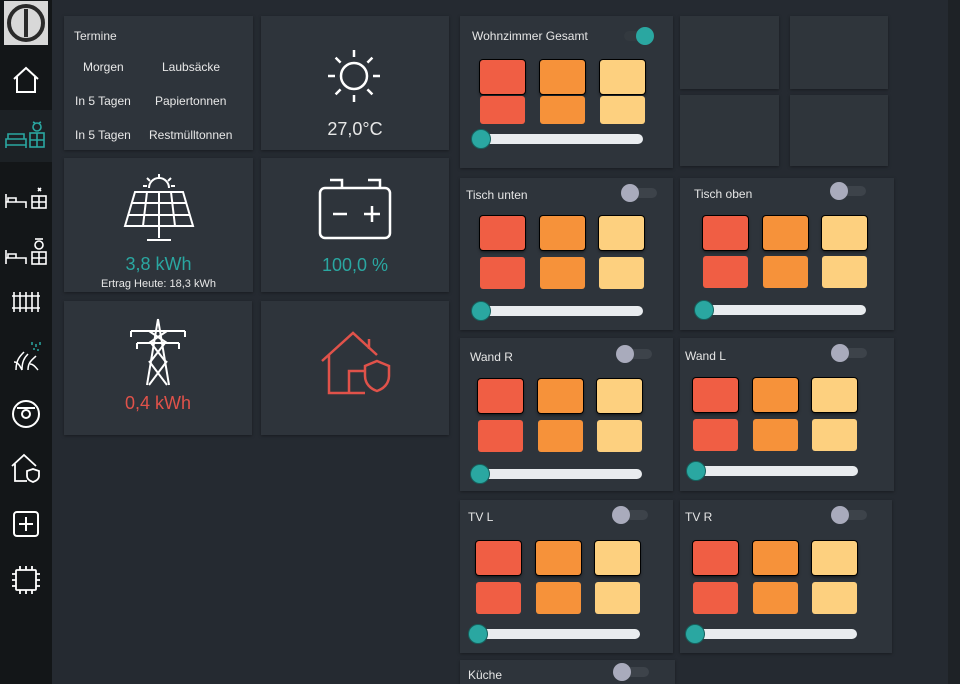  Describe the element at coordinates (26, 23) in the screenshot. I see `power-logo-icon` at that location.